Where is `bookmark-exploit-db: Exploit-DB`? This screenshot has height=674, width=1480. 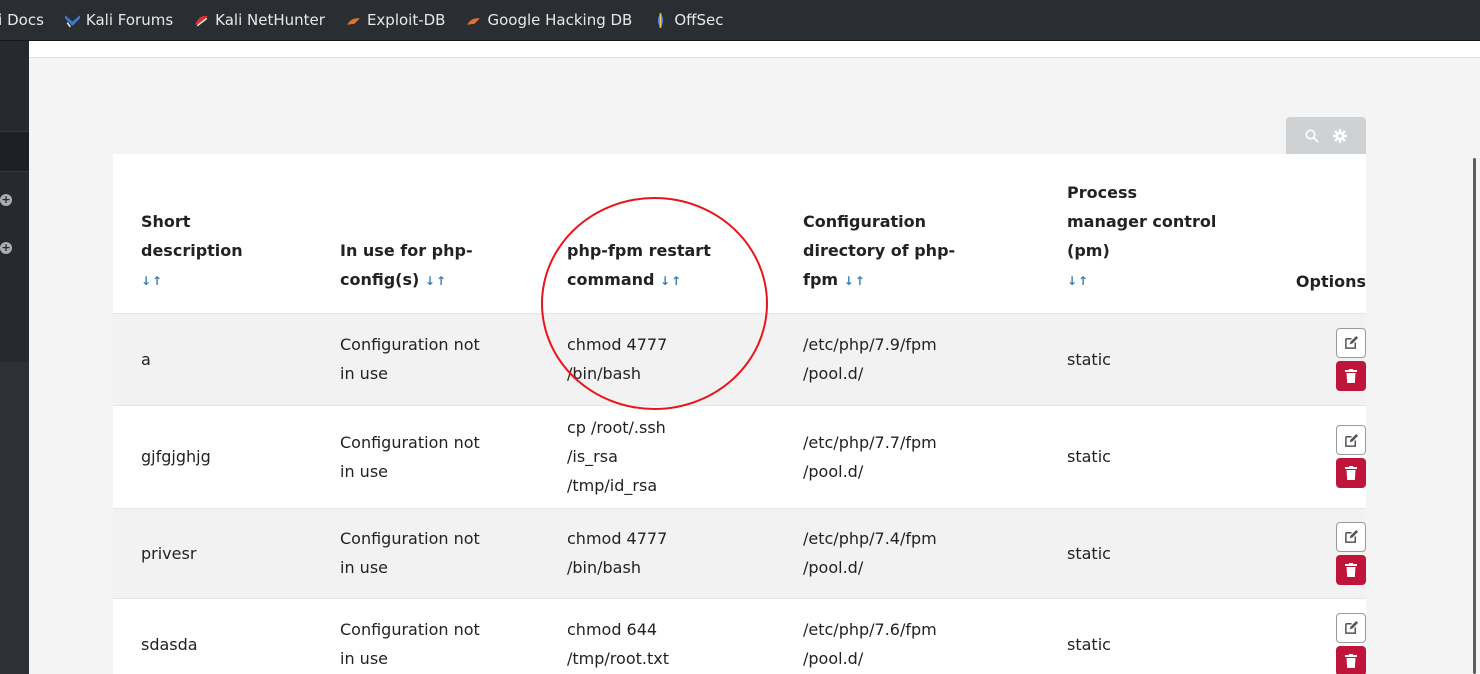
bookmark-exploit-db: Exploit-DB is located at coordinates (395, 20).